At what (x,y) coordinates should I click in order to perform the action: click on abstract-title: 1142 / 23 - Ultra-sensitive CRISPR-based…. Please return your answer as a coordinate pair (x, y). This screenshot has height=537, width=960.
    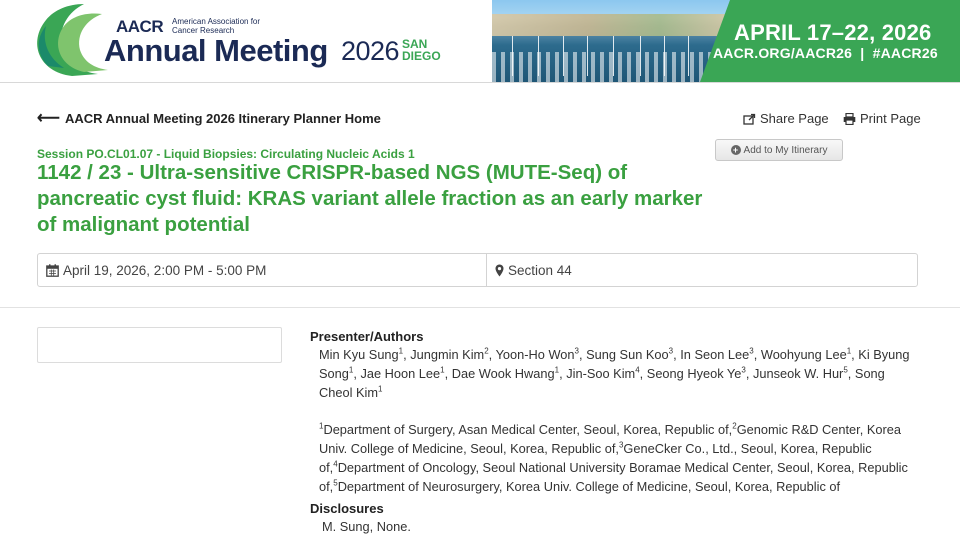
    Looking at the image, I should click on (370, 198).